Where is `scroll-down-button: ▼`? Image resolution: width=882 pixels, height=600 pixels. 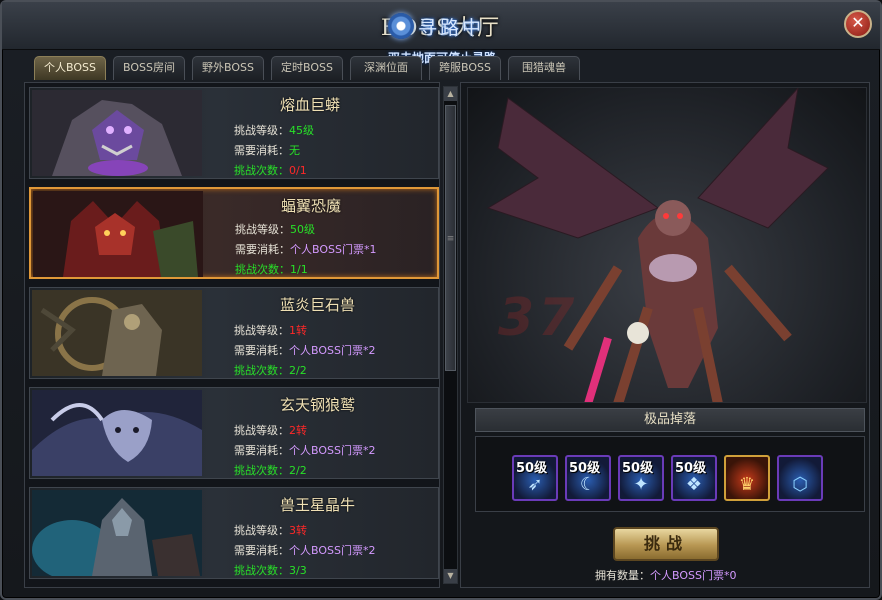
scroll-down-button: ▼ is located at coordinates (450, 576).